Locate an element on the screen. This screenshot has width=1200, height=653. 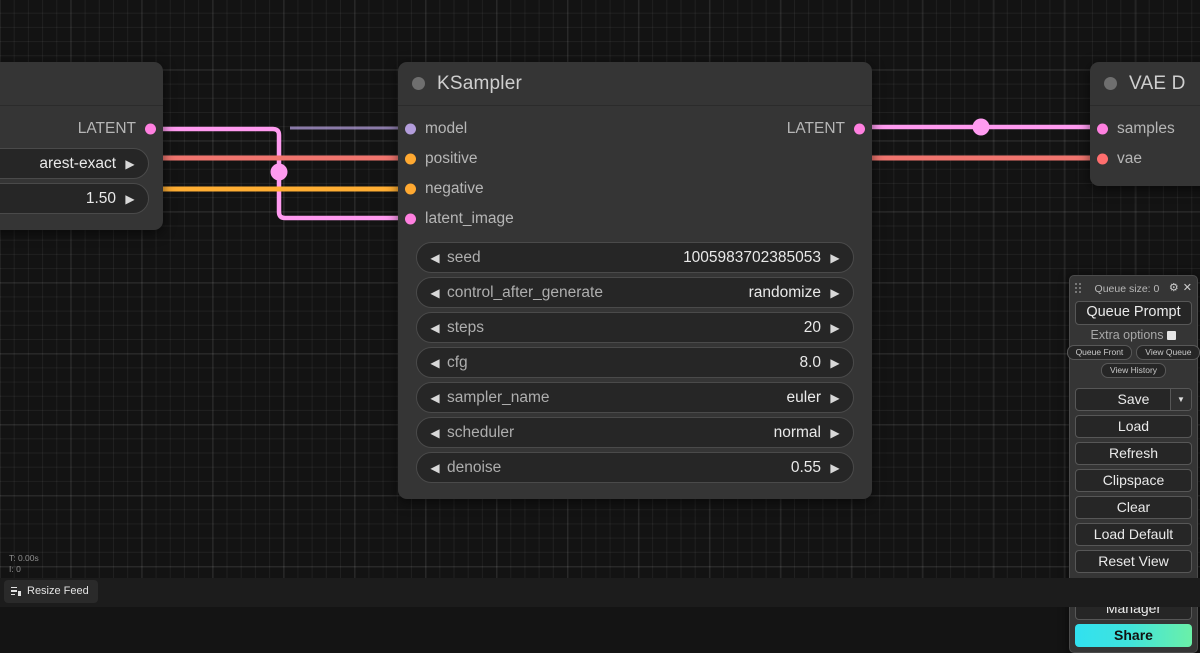
stats-time: T: 0.00s is located at coordinates (24, 558).